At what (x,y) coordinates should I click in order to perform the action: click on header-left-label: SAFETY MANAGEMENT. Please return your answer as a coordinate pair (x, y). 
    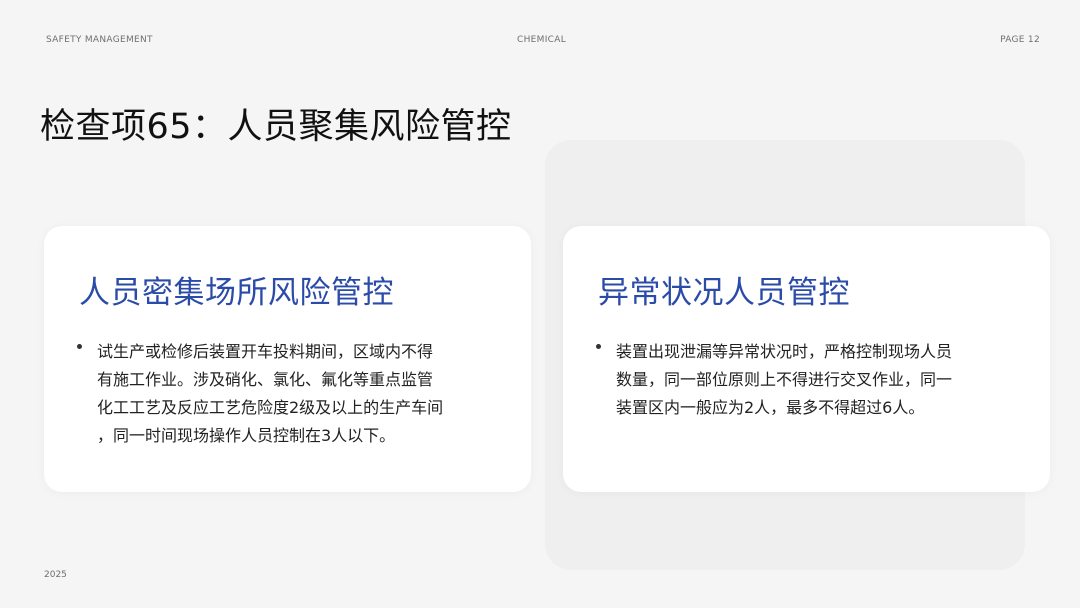
    Looking at the image, I should click on (99, 40).